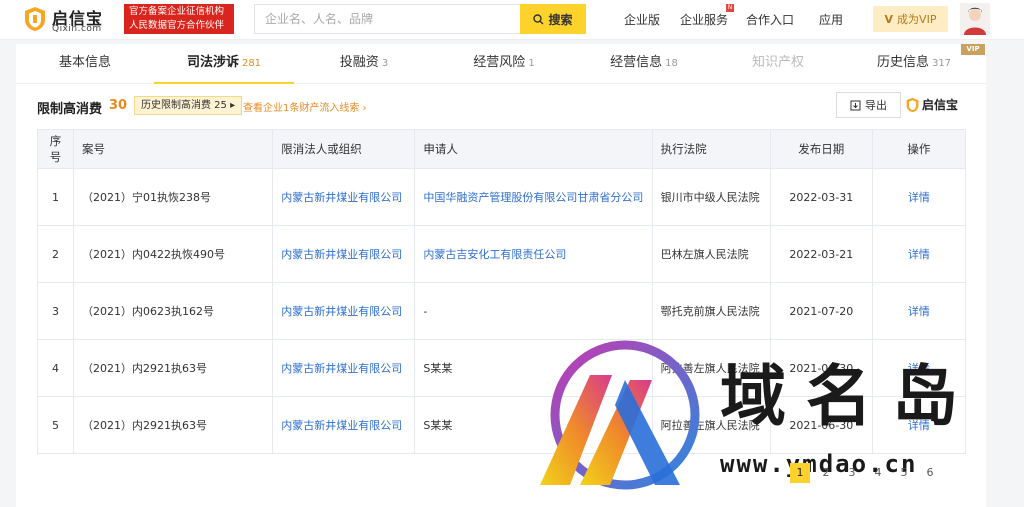 The height and width of the screenshot is (507, 1024). Describe the element at coordinates (821, 254) in the screenshot. I see `cell-date-cell: 2022-03-21` at that location.